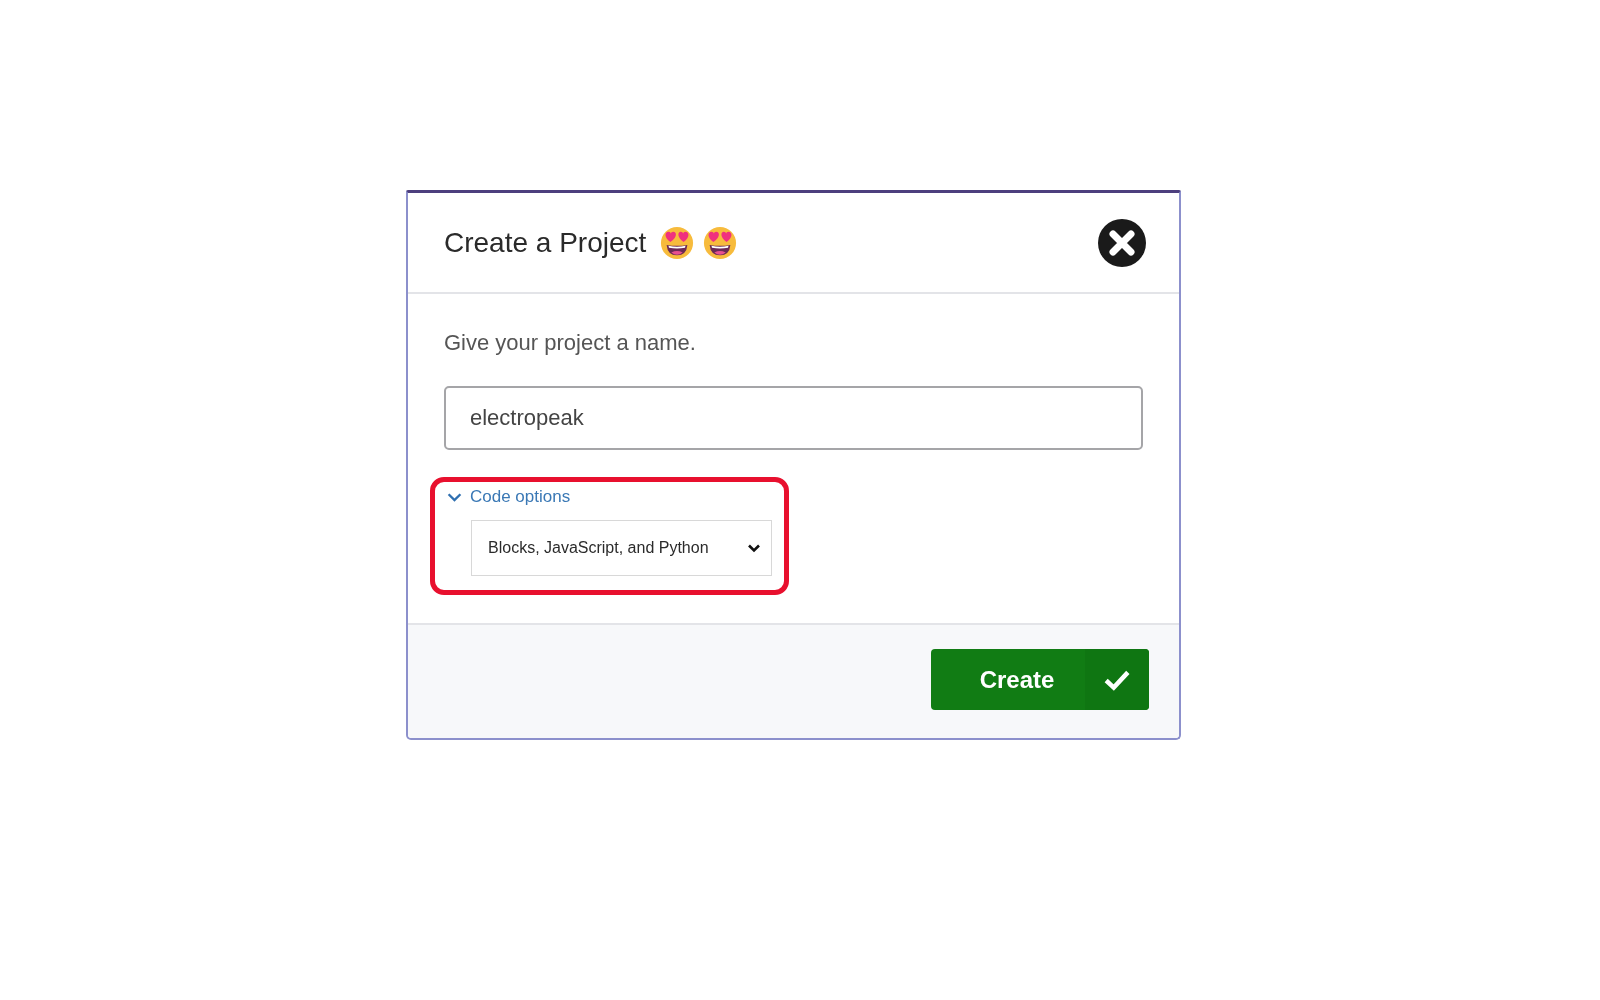  I want to click on caret-icon, so click(754, 548).